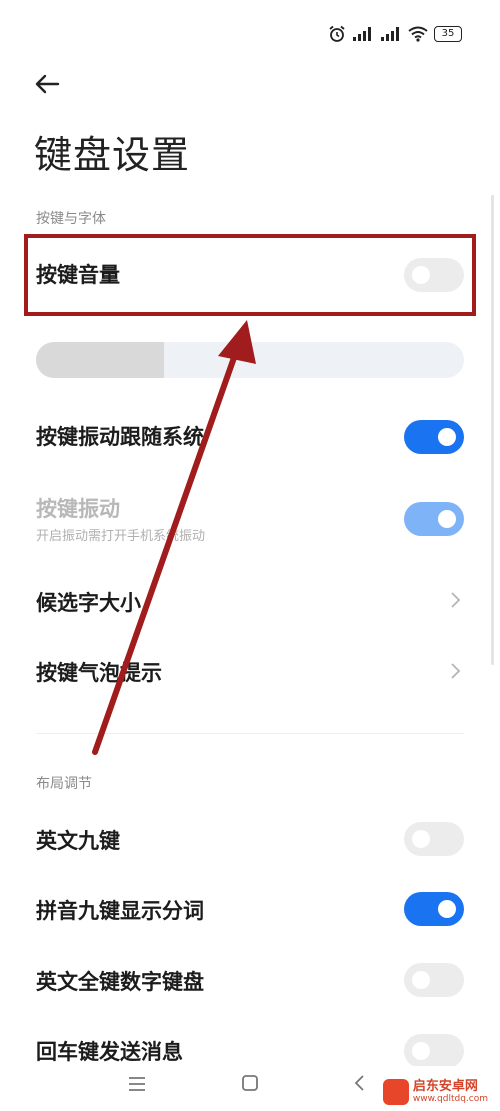 Image resolution: width=500 pixels, height=1111 pixels. I want to click on menu-icon, so click(137, 1084).